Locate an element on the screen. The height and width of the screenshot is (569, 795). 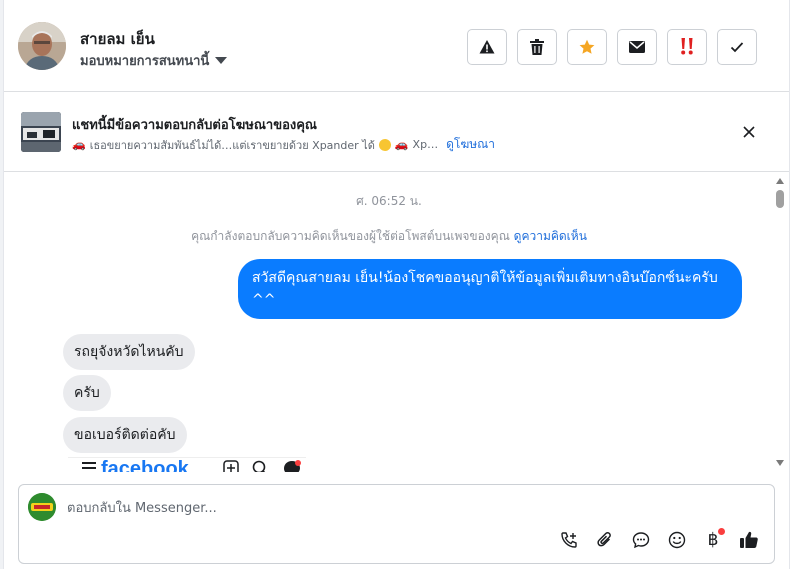
mark-unread-button is located at coordinates (637, 47).